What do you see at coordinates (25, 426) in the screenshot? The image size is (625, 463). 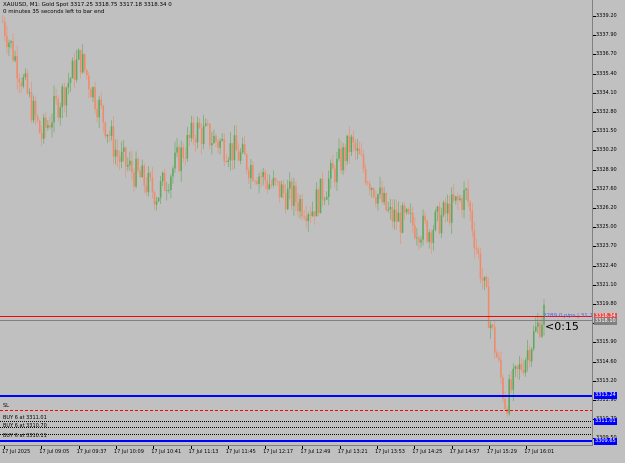 I see `order-label: BUY 6 at 3310.70` at bounding box center [25, 426].